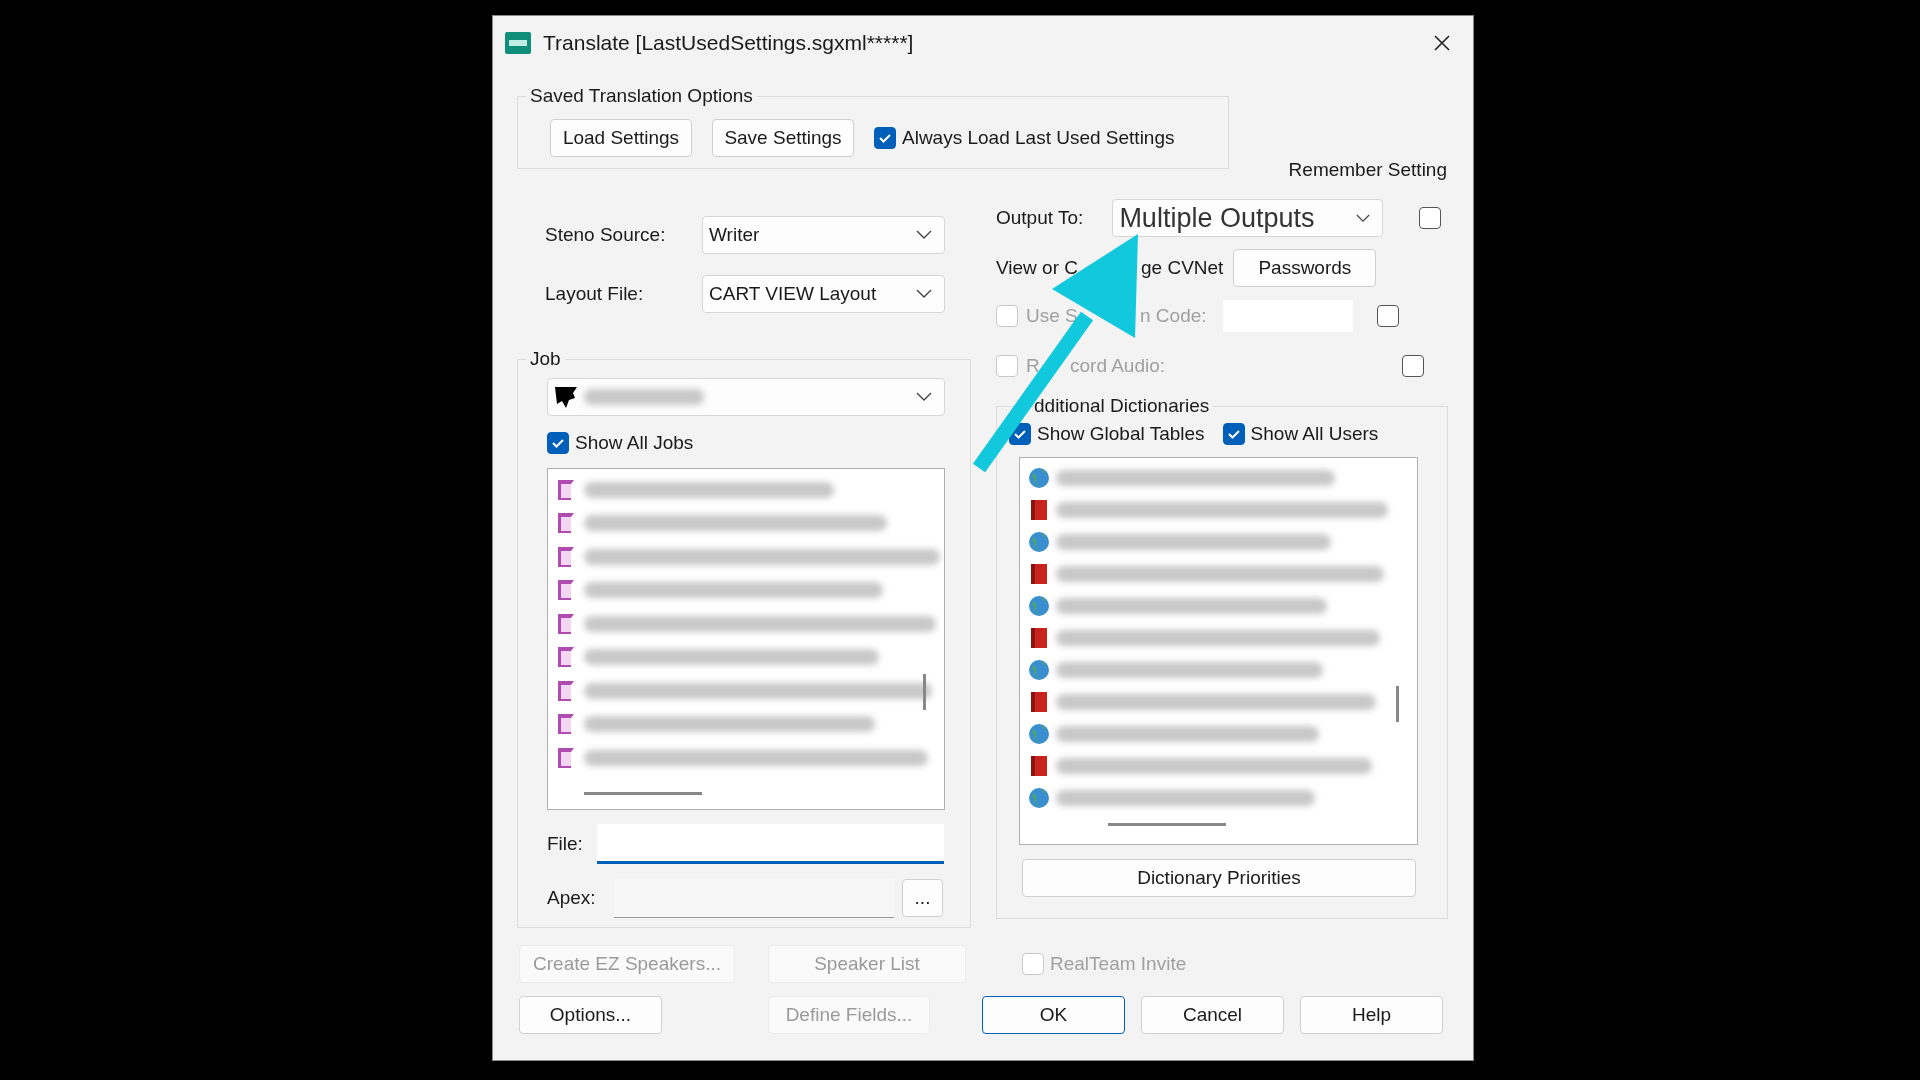 The image size is (1920, 1080). Describe the element at coordinates (1442, 42) in the screenshot. I see `close-icon` at that location.